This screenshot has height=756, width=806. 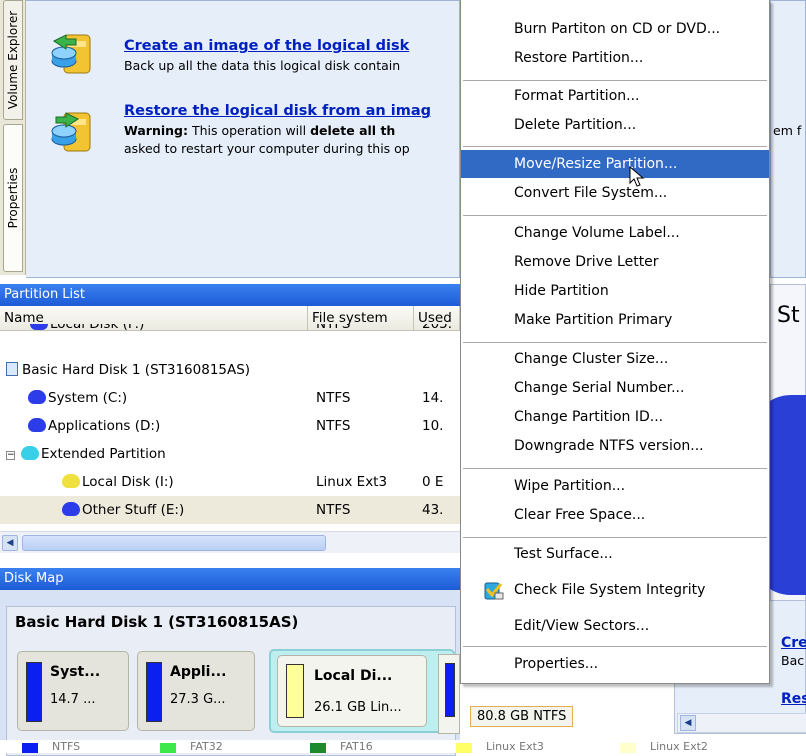 What do you see at coordinates (230, 295) in the screenshot?
I see `partition-list-header: Partition List` at bounding box center [230, 295].